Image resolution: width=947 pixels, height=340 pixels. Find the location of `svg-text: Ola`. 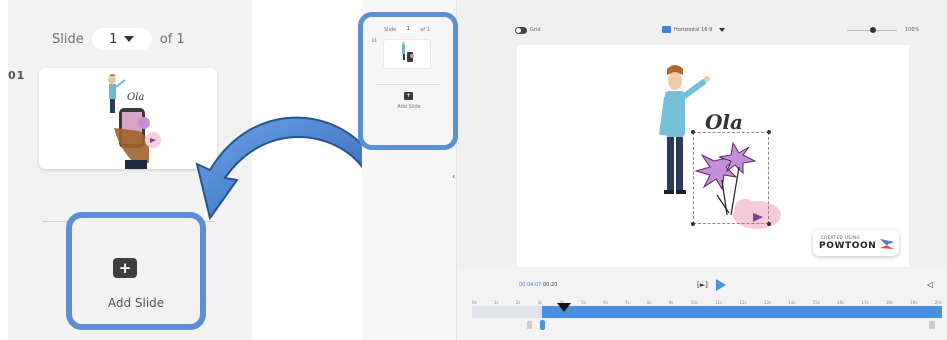

svg-text: Ola is located at coordinates (135, 97).